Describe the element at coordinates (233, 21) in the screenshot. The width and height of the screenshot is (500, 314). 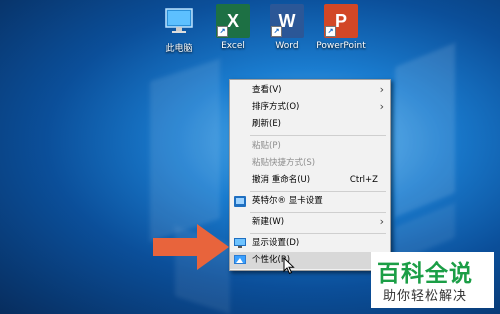
I see `excel-icon: X ↗` at that location.